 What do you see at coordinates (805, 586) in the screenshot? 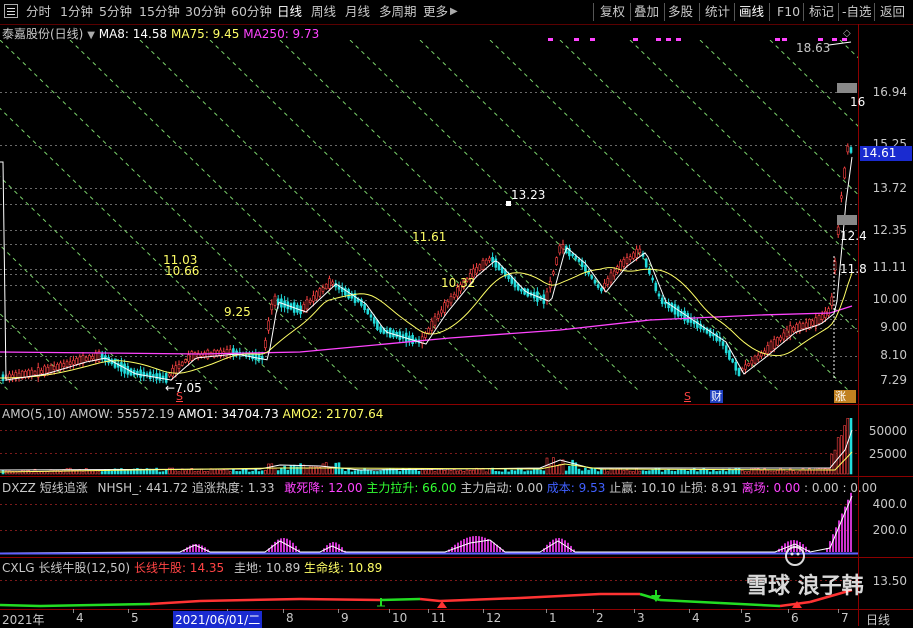
I see `watermark-text: 雪球 浪子韩` at bounding box center [805, 586].